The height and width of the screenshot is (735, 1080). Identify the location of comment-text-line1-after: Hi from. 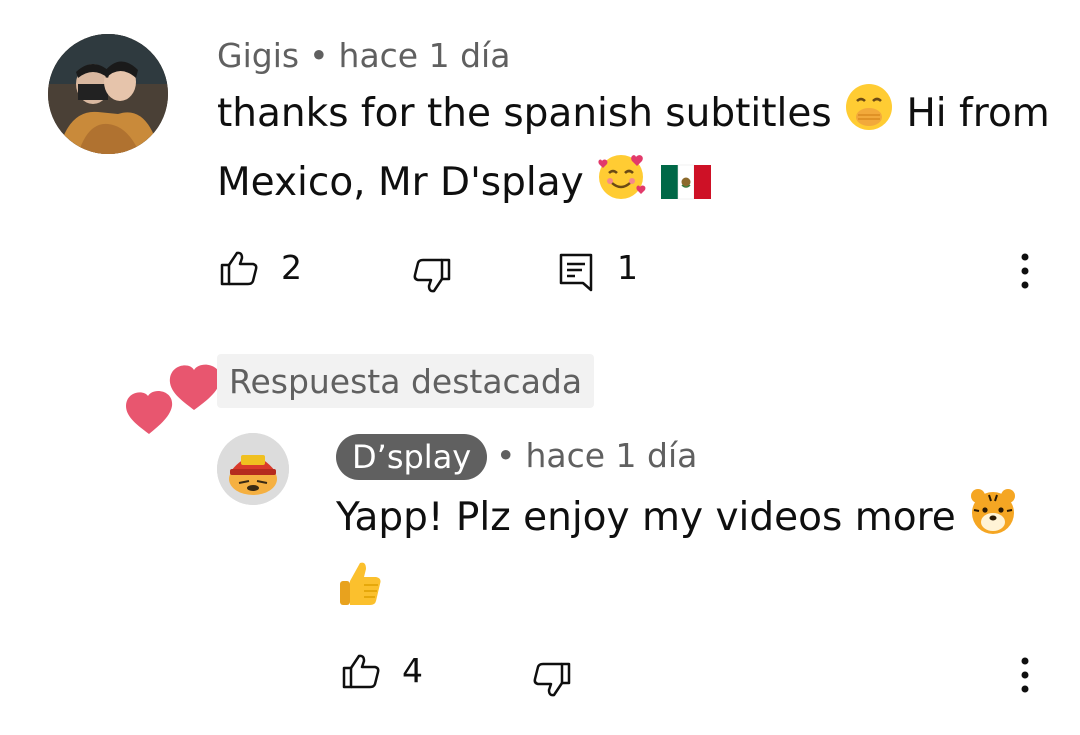
(978, 113).